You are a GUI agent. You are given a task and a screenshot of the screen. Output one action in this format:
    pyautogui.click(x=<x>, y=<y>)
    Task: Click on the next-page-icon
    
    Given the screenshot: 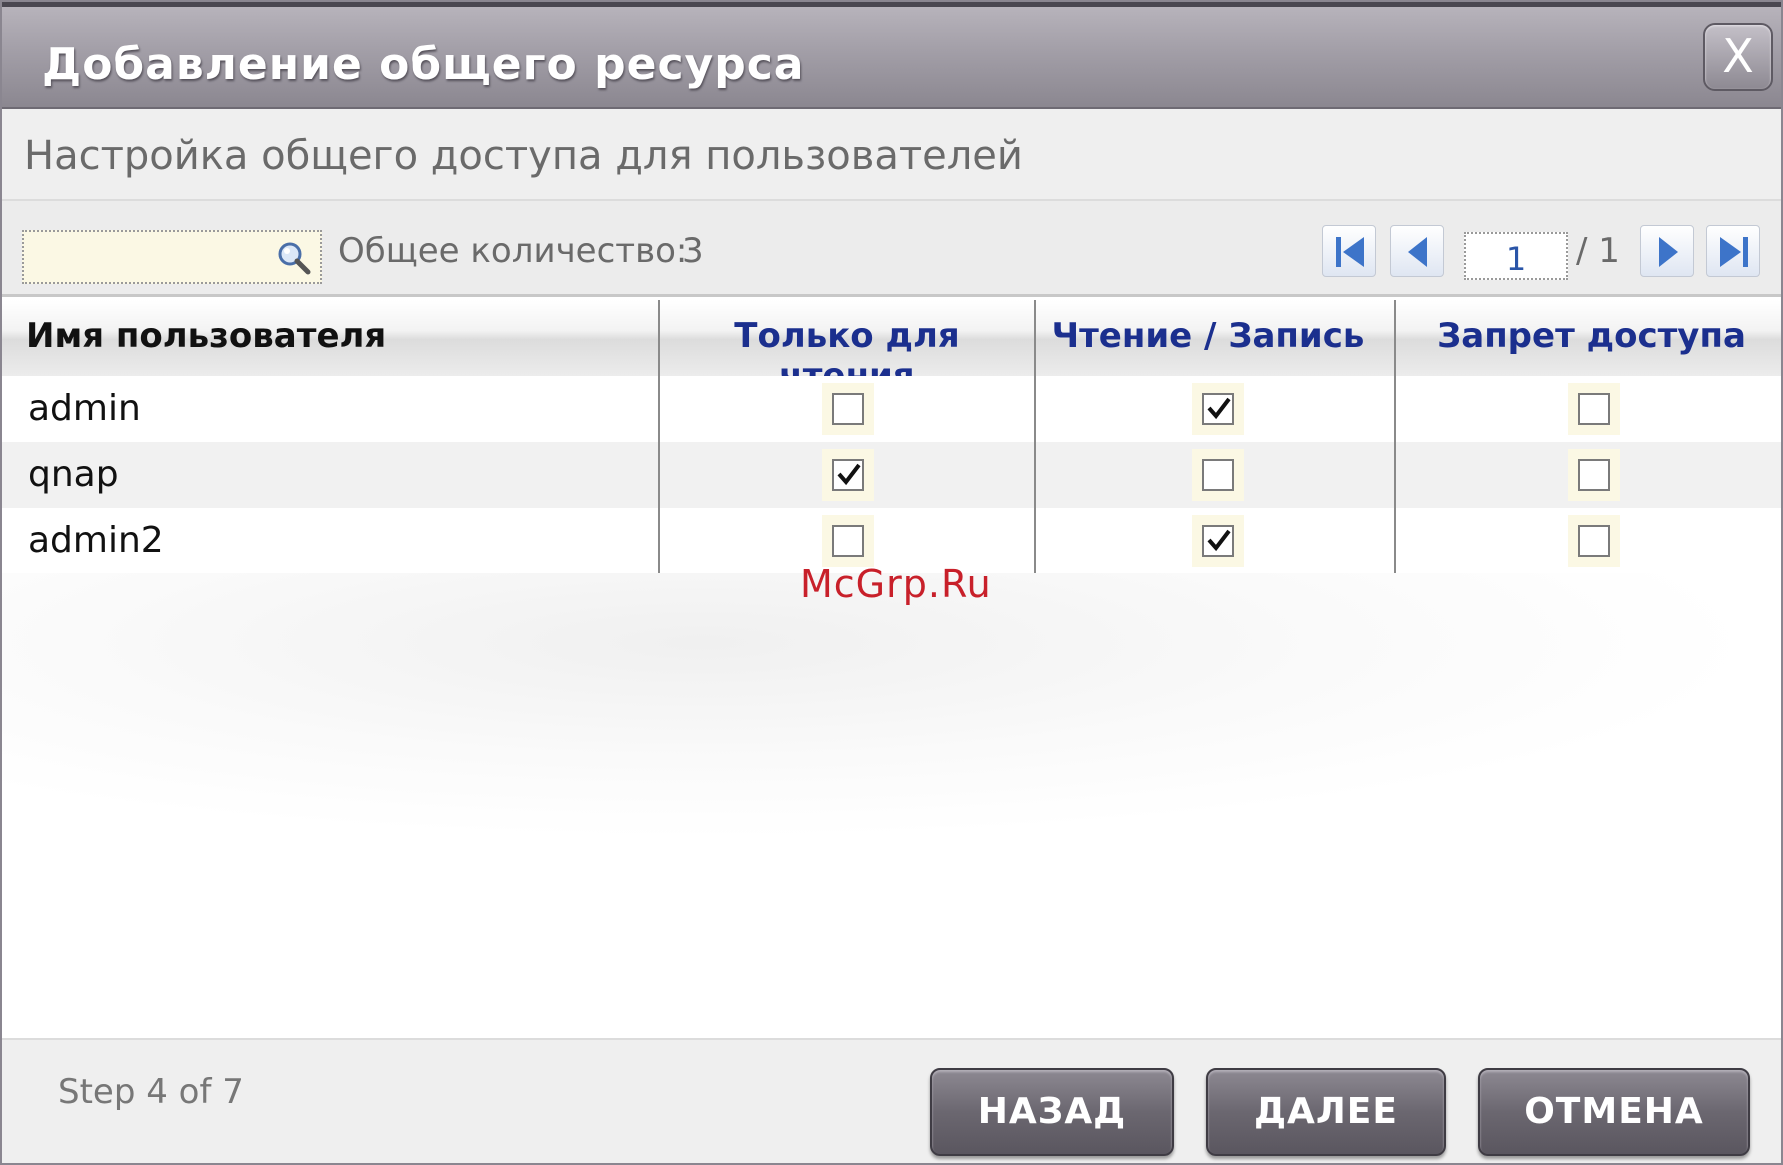 What is the action you would take?
    pyautogui.click(x=1668, y=252)
    